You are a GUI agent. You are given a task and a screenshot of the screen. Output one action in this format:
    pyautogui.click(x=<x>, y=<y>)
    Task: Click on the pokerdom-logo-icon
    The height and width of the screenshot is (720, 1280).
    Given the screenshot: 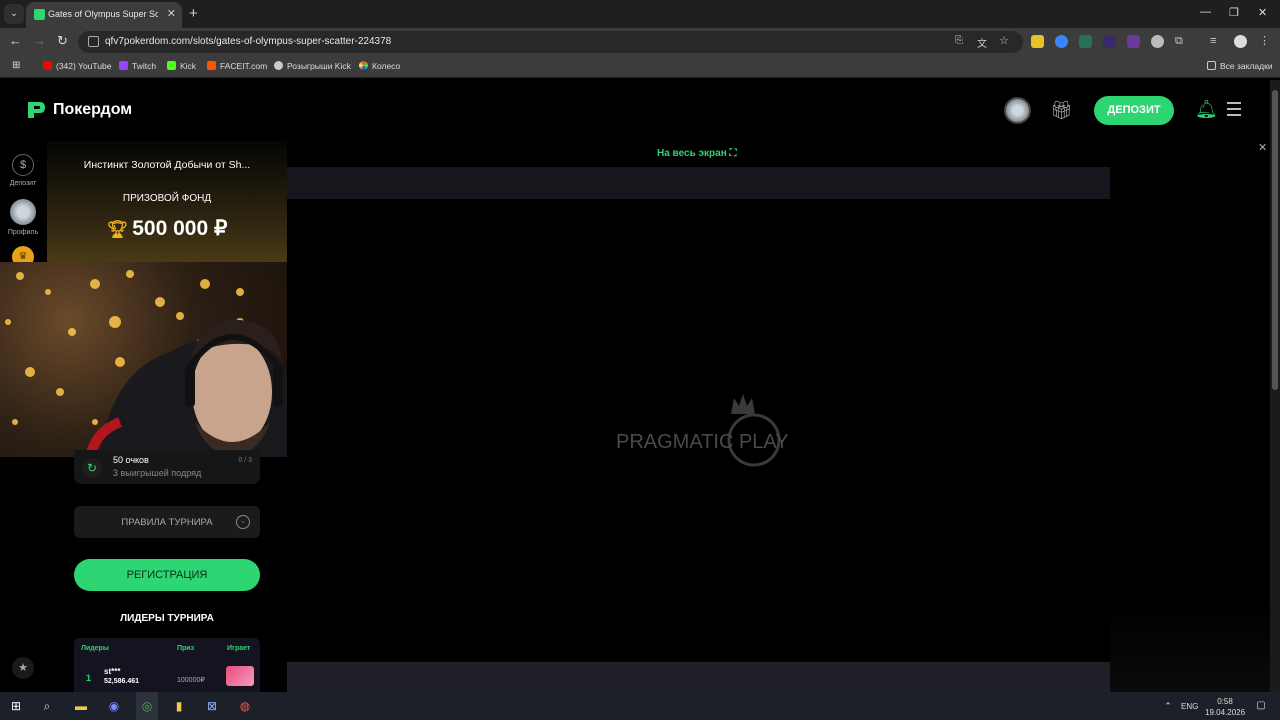 What is the action you would take?
    pyautogui.click(x=36, y=110)
    